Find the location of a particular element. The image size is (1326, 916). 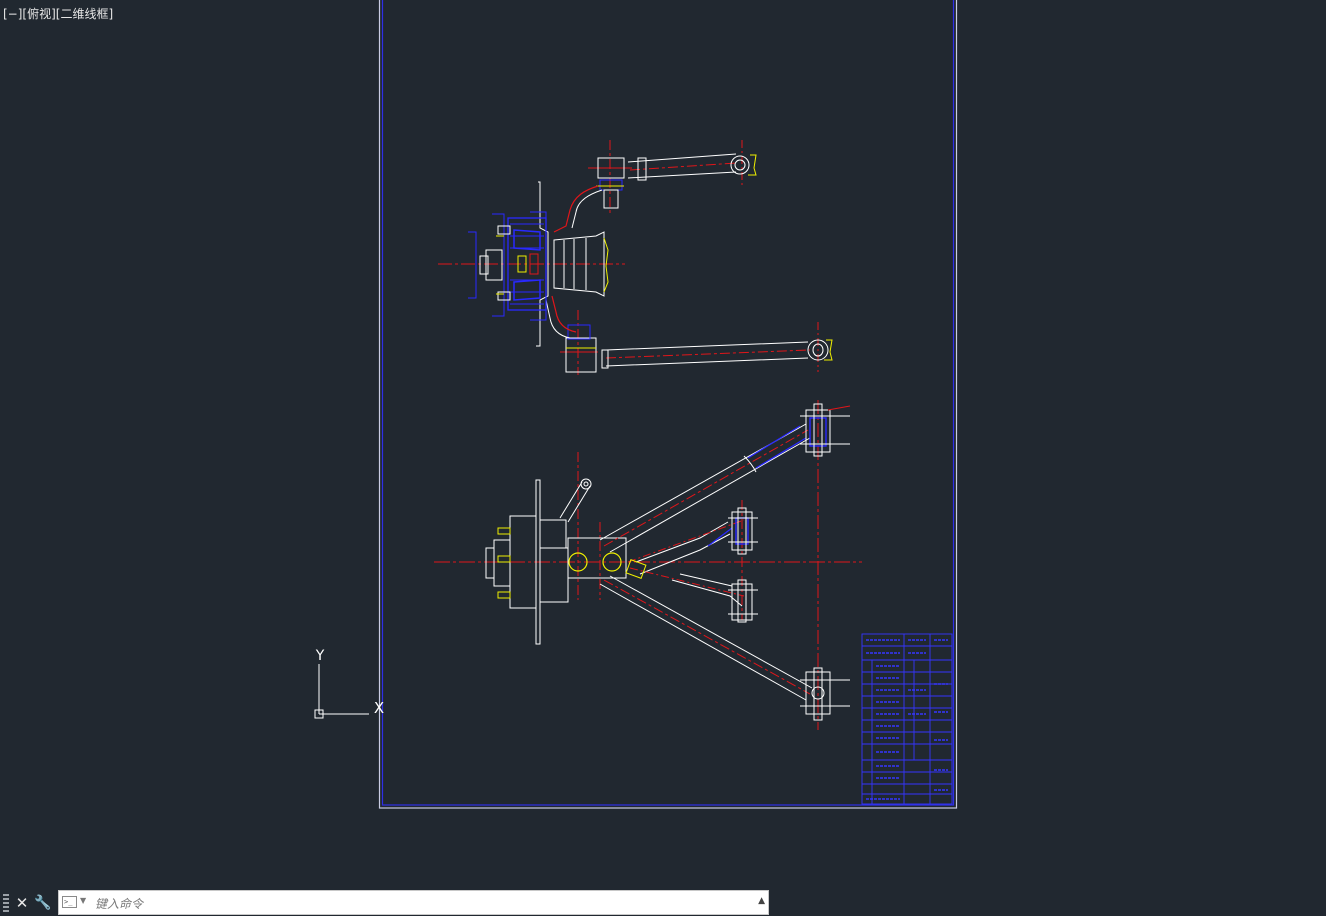

command-line-bar: ✕ 🔧 >_ ▼ ▲ is located at coordinates (385, 902).